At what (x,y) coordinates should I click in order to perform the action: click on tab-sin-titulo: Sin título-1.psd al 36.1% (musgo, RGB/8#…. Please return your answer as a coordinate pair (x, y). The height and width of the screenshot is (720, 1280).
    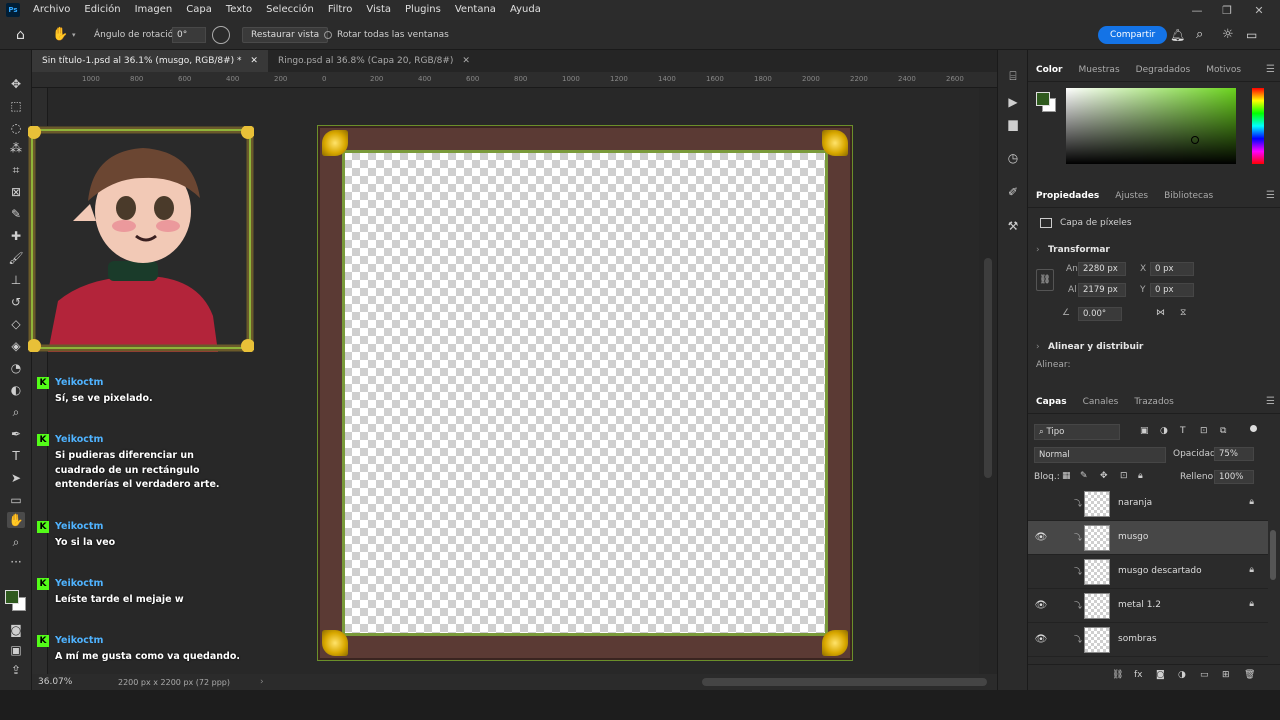
    Looking at the image, I should click on (150, 61).